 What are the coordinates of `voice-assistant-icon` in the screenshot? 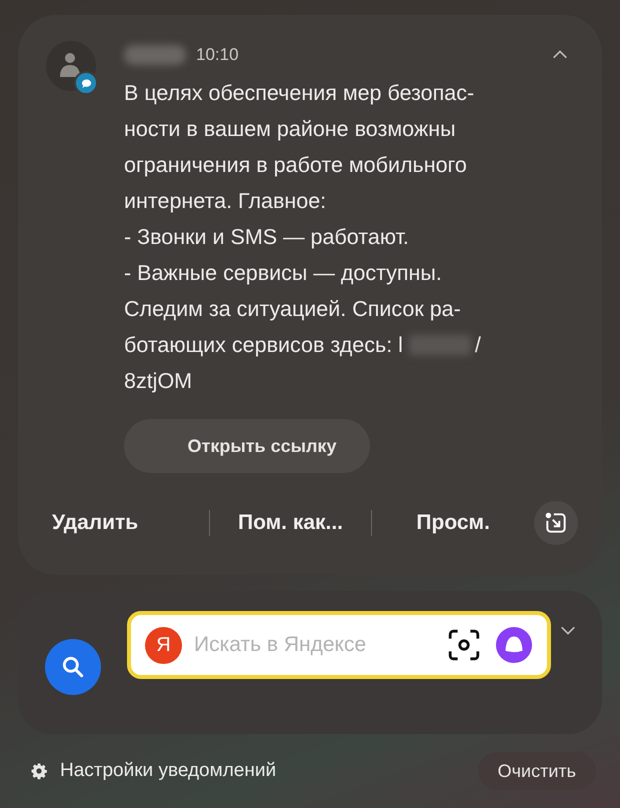 It's located at (514, 645).